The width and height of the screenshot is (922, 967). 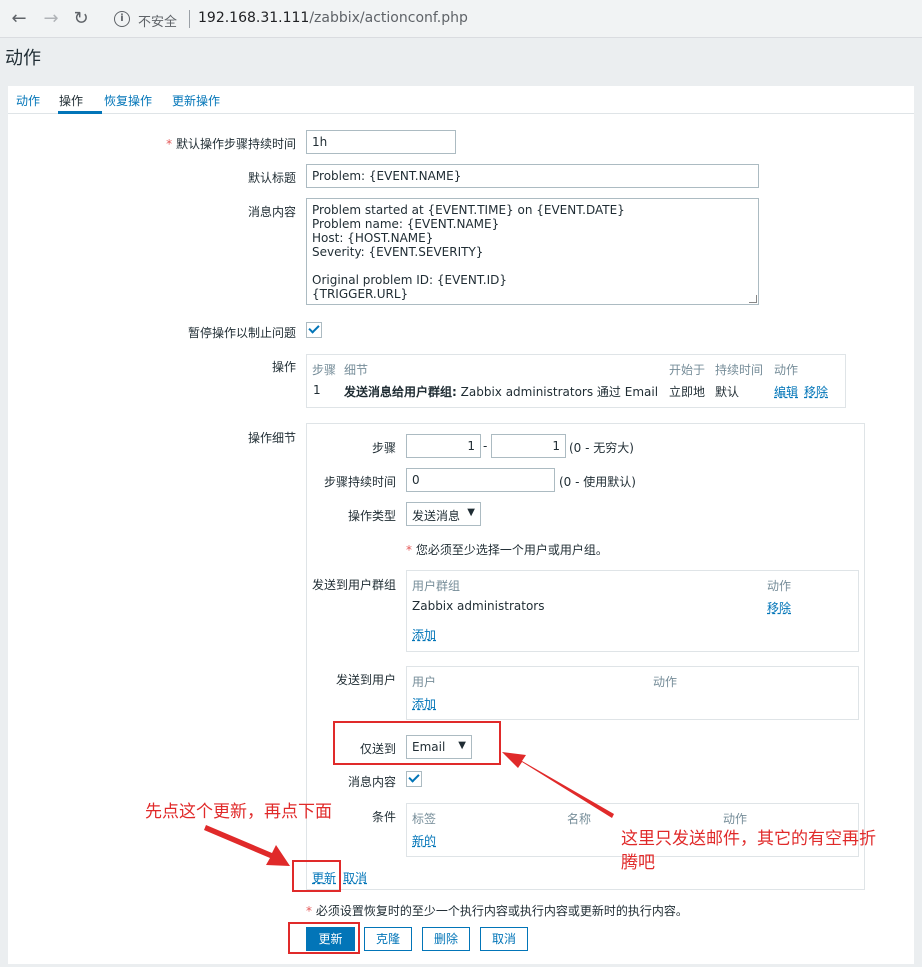 What do you see at coordinates (247, 845) in the screenshot?
I see `arrow-to-update-link-icon` at bounding box center [247, 845].